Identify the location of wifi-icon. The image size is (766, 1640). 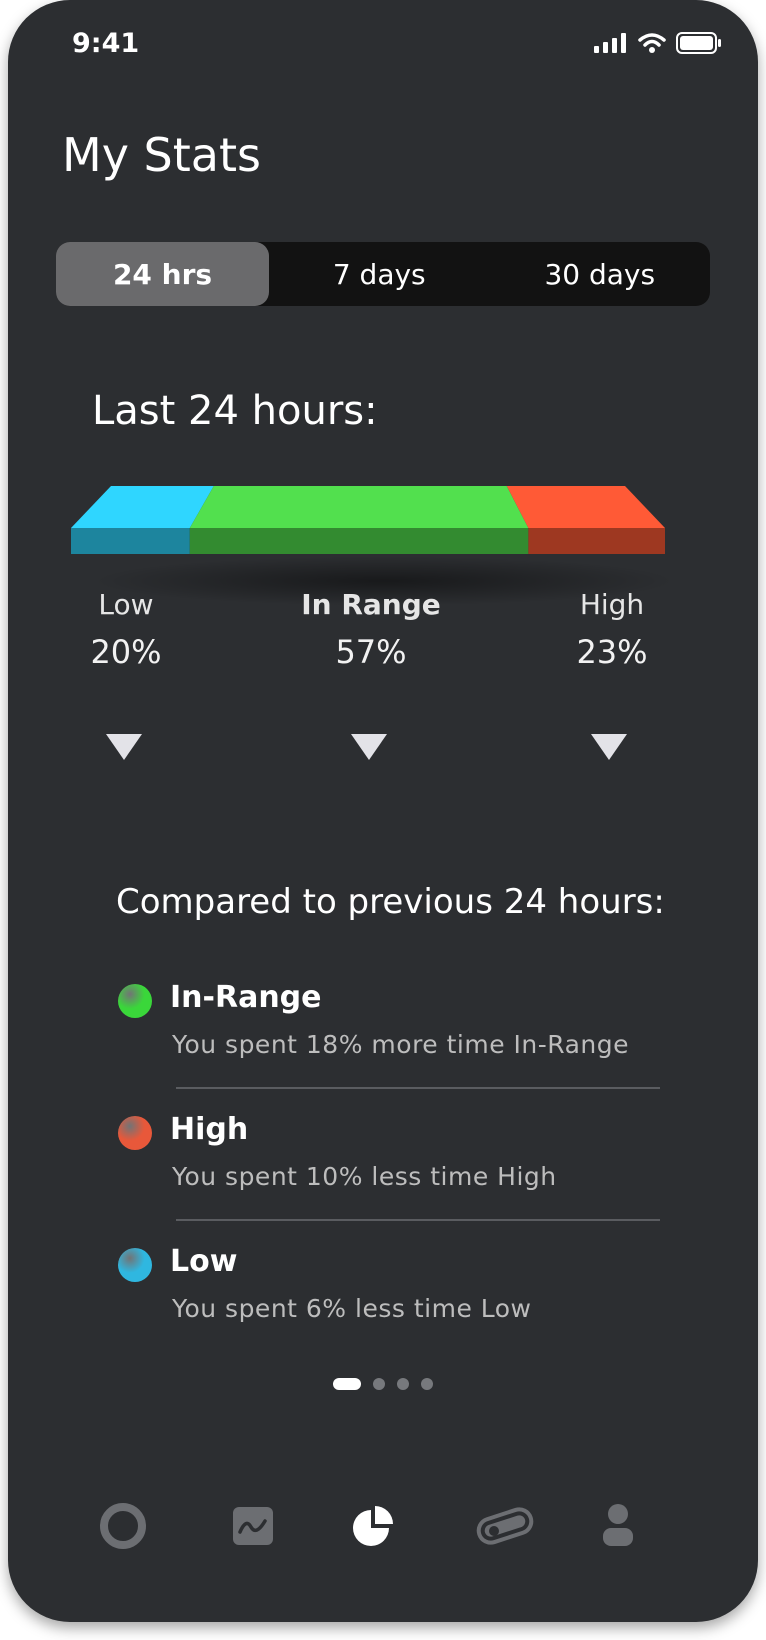
(652, 43).